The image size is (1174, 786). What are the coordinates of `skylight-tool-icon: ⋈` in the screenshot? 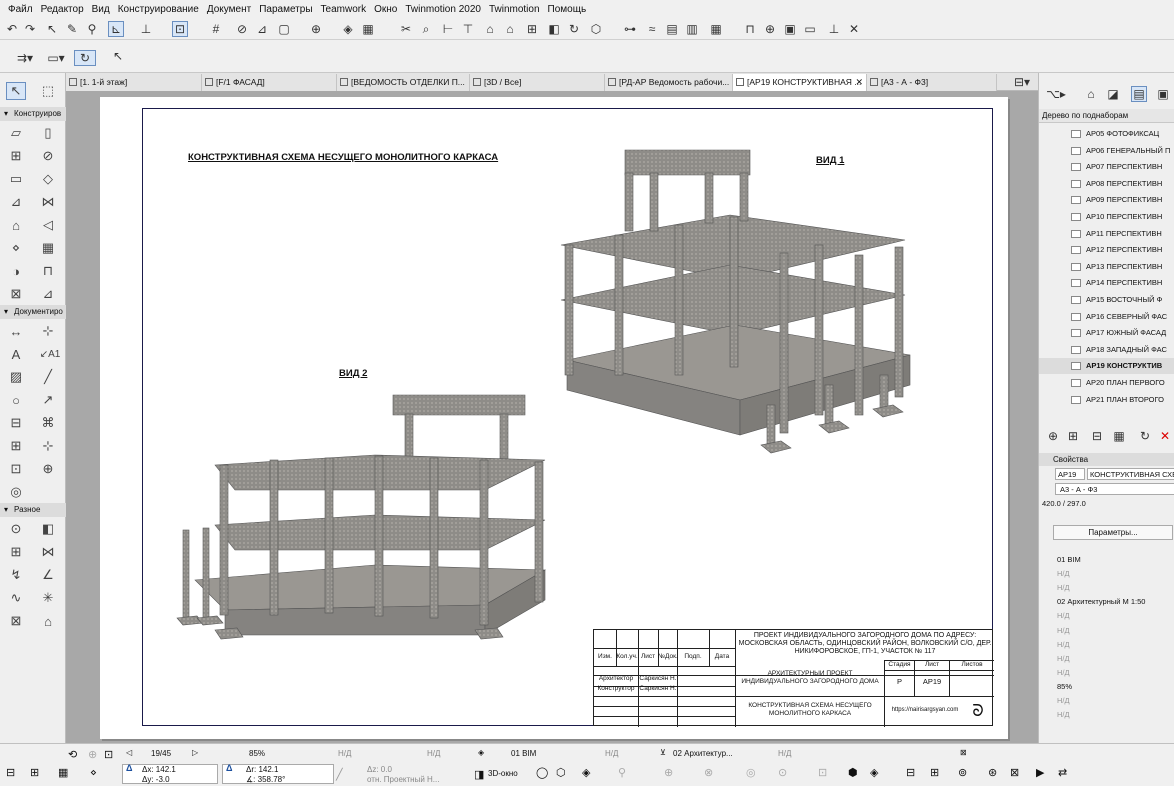 It's located at (48, 552).